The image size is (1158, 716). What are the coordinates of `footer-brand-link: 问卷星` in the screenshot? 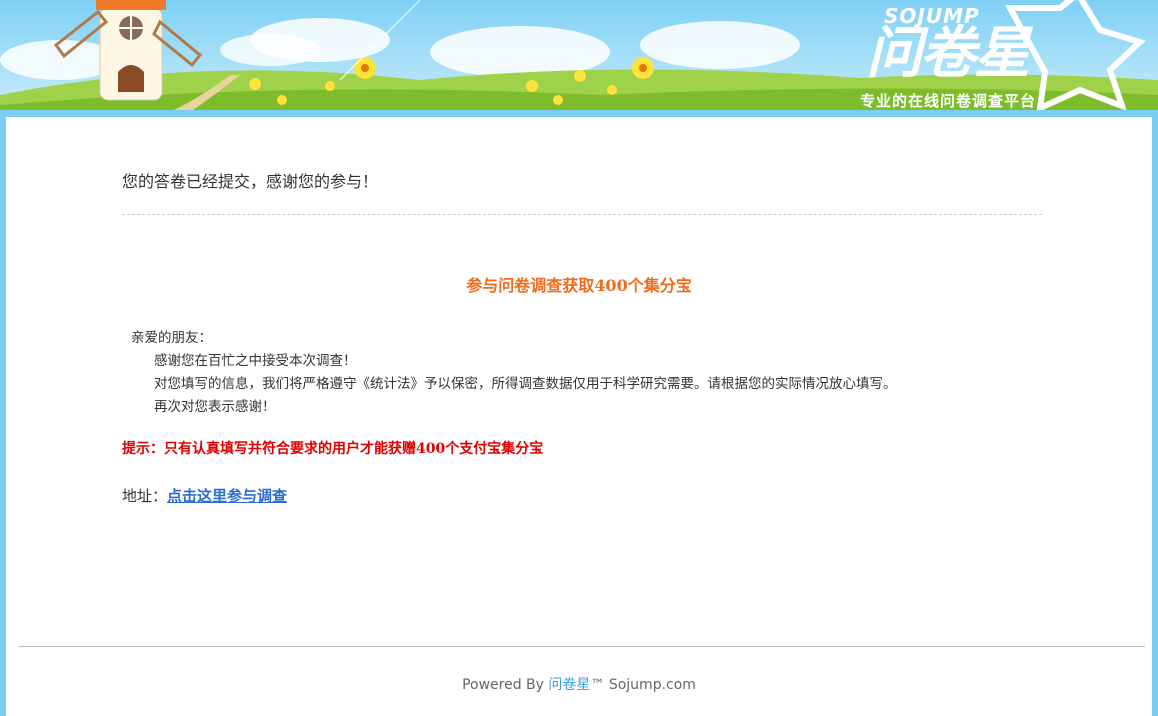 It's located at (569, 685).